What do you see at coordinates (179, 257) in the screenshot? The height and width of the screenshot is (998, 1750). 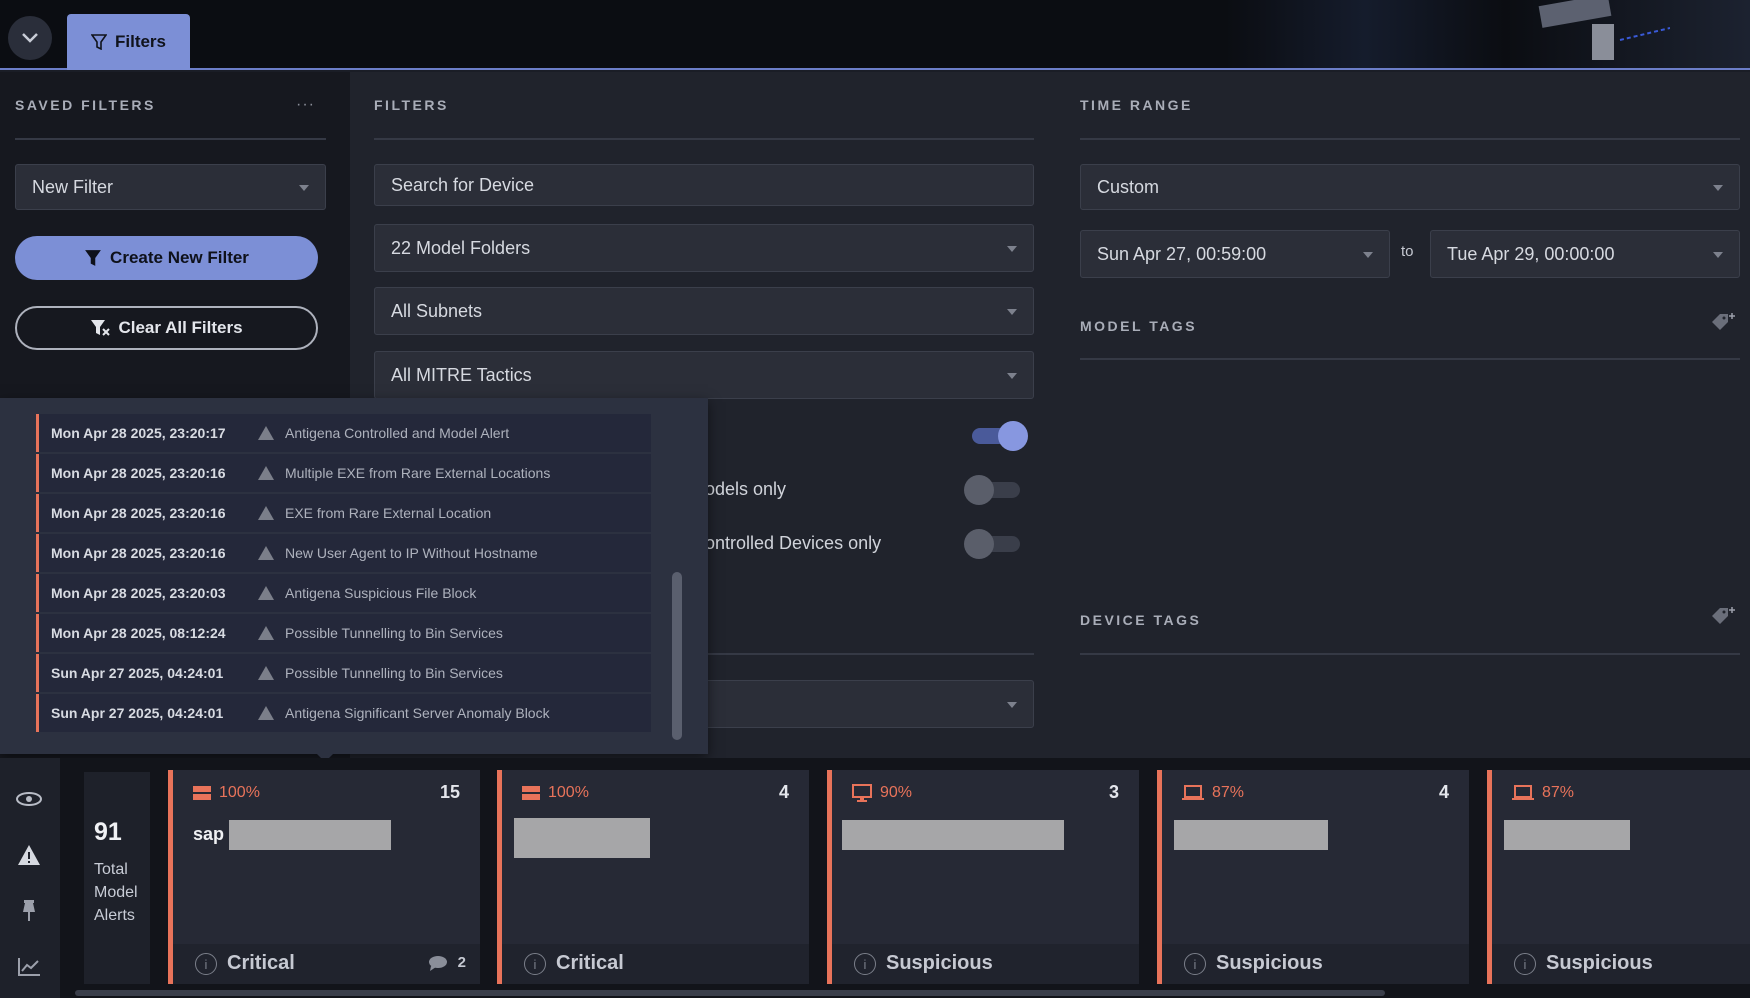 I see `create-new-filter-label: Create New Filter` at bounding box center [179, 257].